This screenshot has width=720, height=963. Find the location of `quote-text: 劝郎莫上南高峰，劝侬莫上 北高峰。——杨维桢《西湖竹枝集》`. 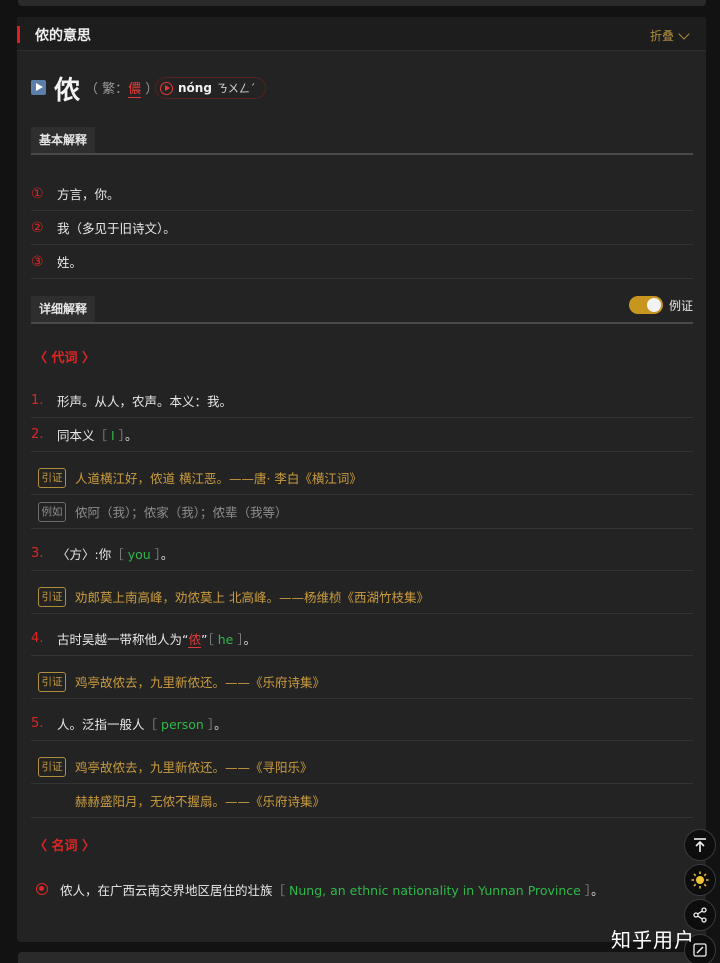

quote-text: 劝郎莫上南高峰，劝侬莫上 北高峰。——杨维桢《西湖竹枝集》 is located at coordinates (252, 597).